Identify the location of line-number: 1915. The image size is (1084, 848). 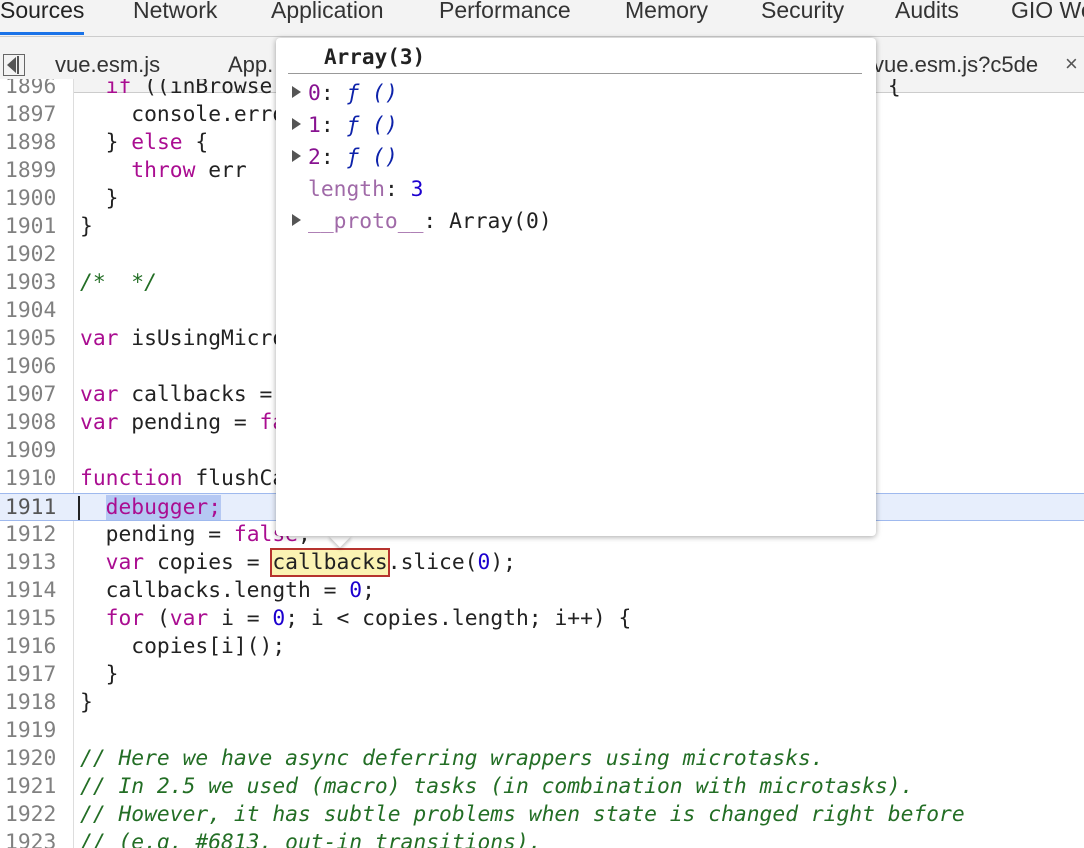
(36, 619).